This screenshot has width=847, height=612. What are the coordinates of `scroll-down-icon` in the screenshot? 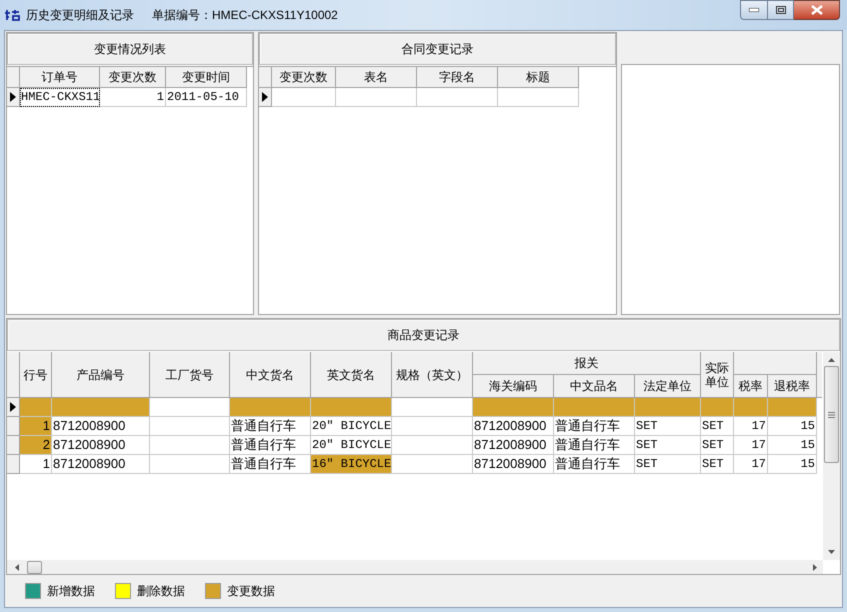 It's located at (831, 552).